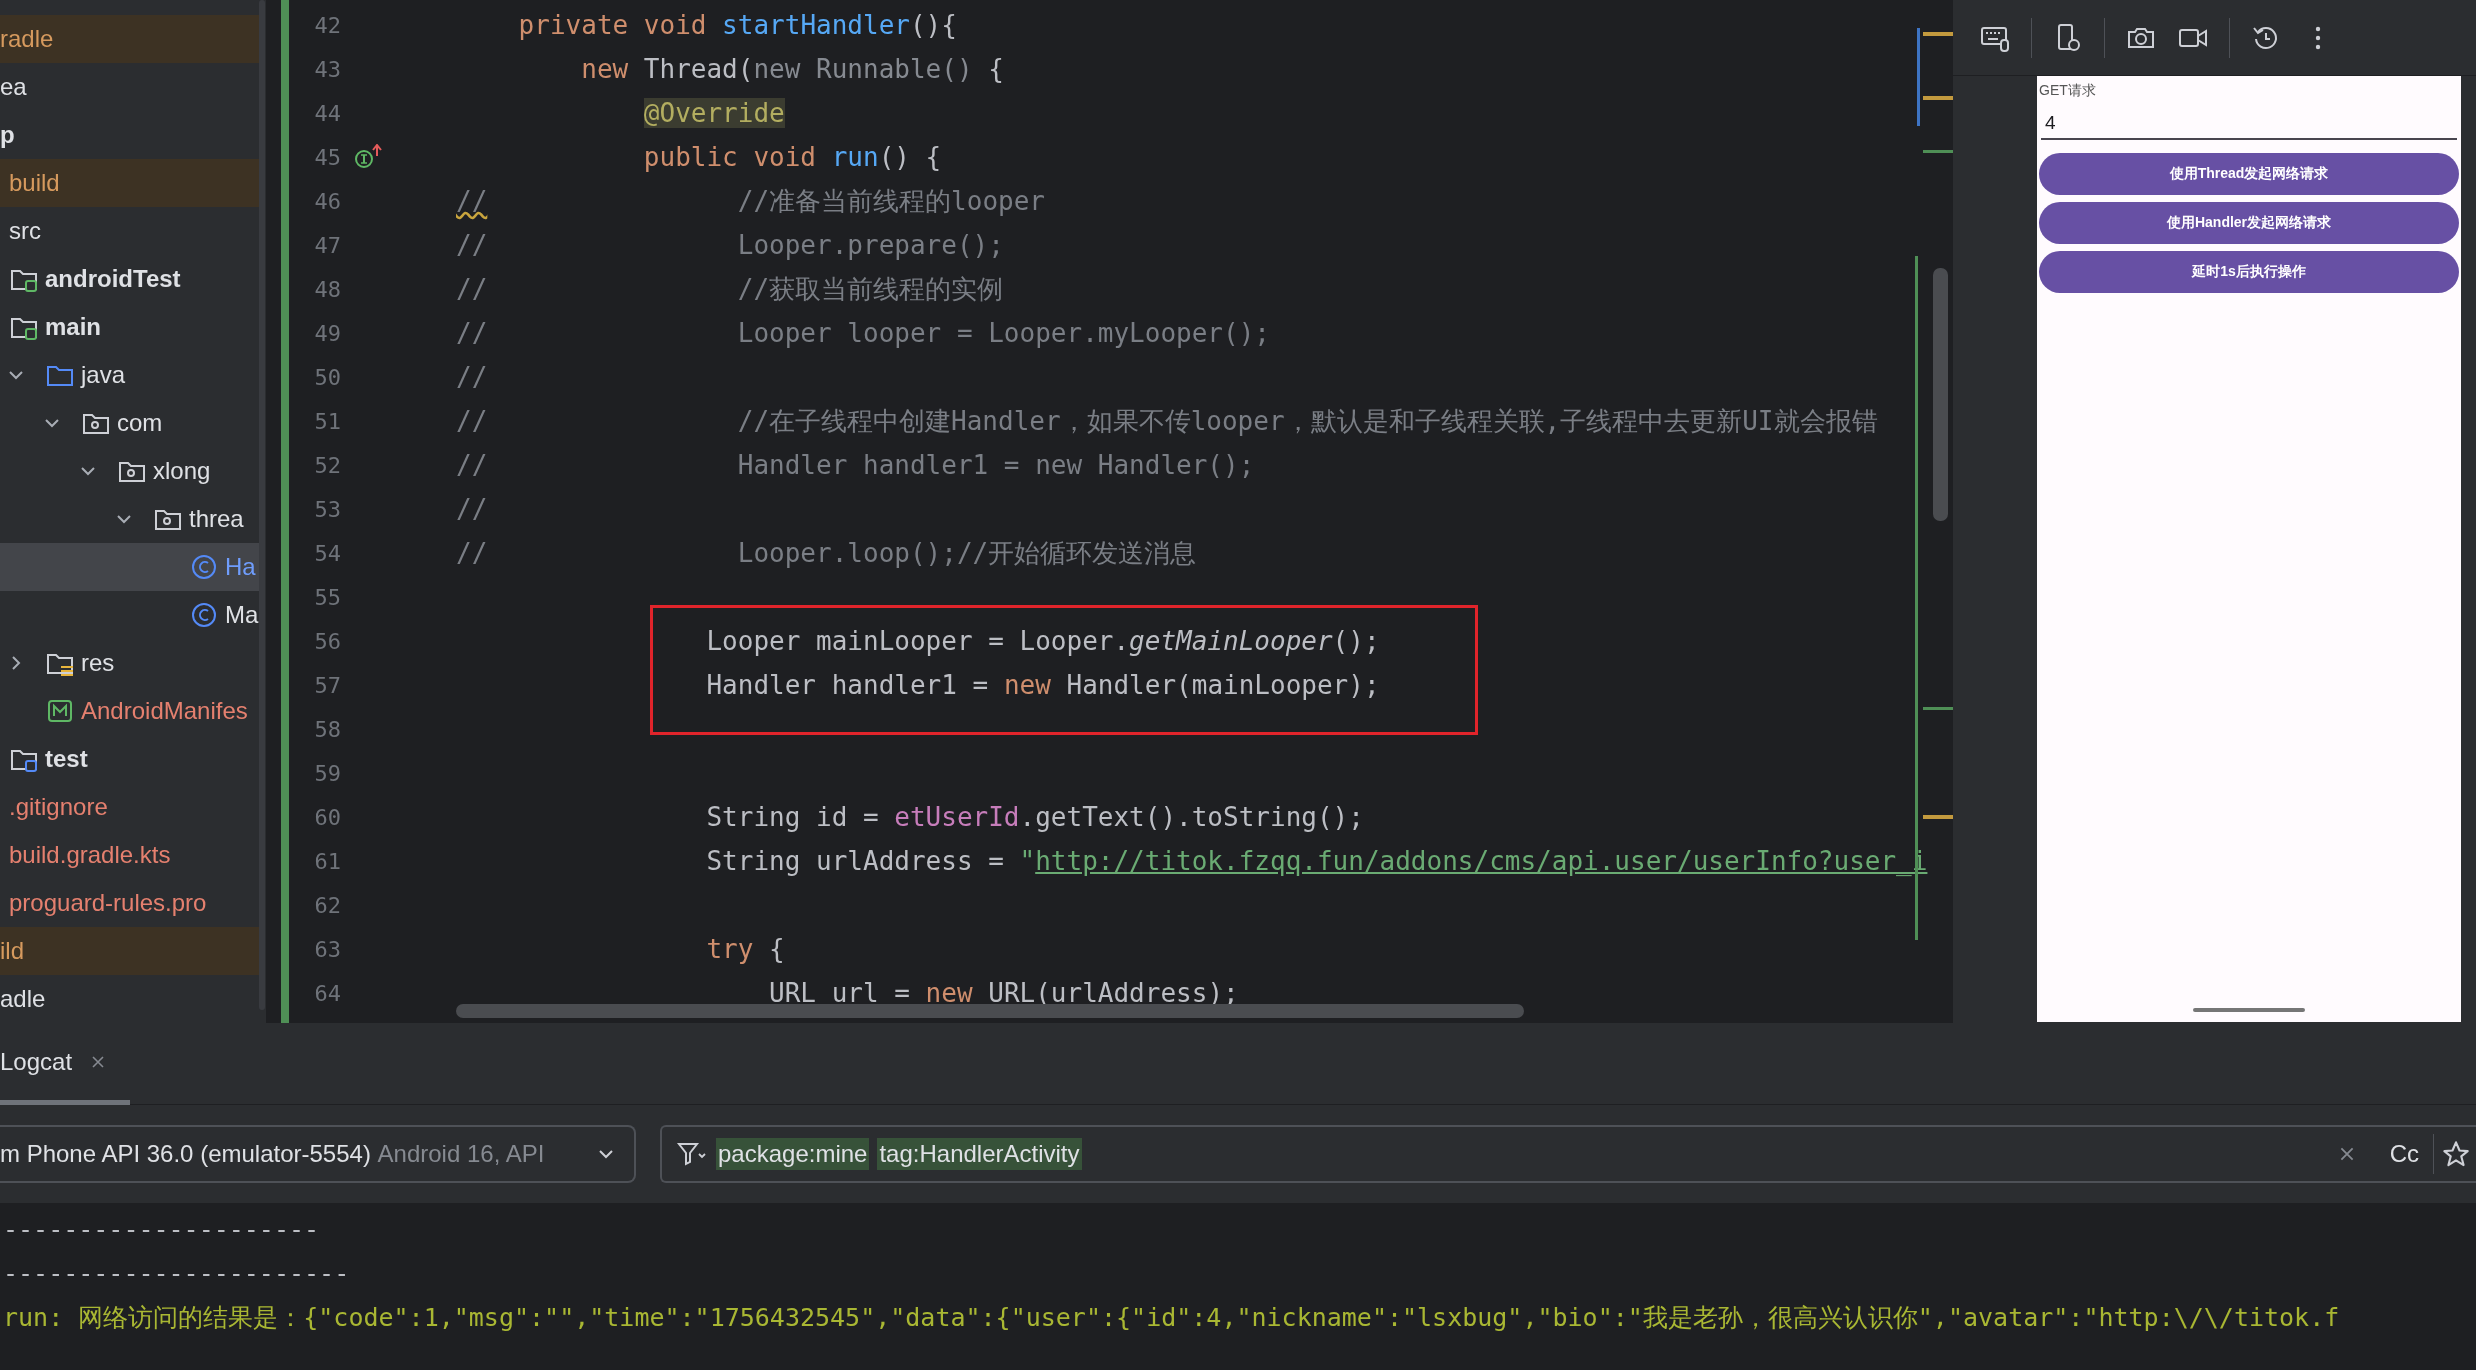 This screenshot has width=2476, height=1370. What do you see at coordinates (745, 949) in the screenshot?
I see `code-line: try {` at bounding box center [745, 949].